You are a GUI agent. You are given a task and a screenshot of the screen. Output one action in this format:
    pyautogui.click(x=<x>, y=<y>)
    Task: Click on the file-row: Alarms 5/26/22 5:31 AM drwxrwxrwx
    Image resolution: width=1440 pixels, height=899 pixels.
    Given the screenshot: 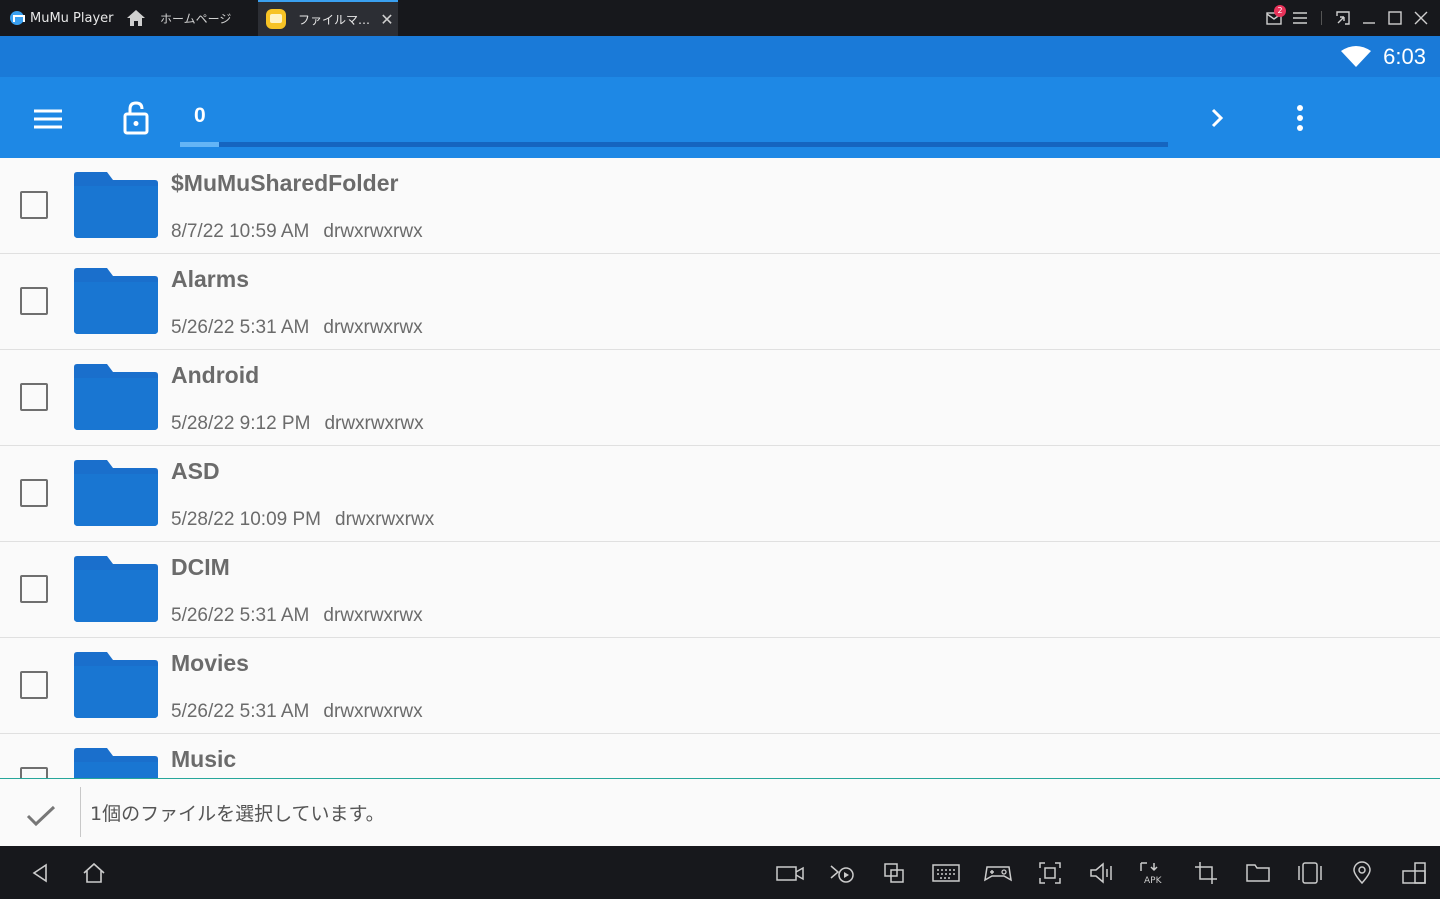 What is the action you would take?
    pyautogui.click(x=720, y=302)
    